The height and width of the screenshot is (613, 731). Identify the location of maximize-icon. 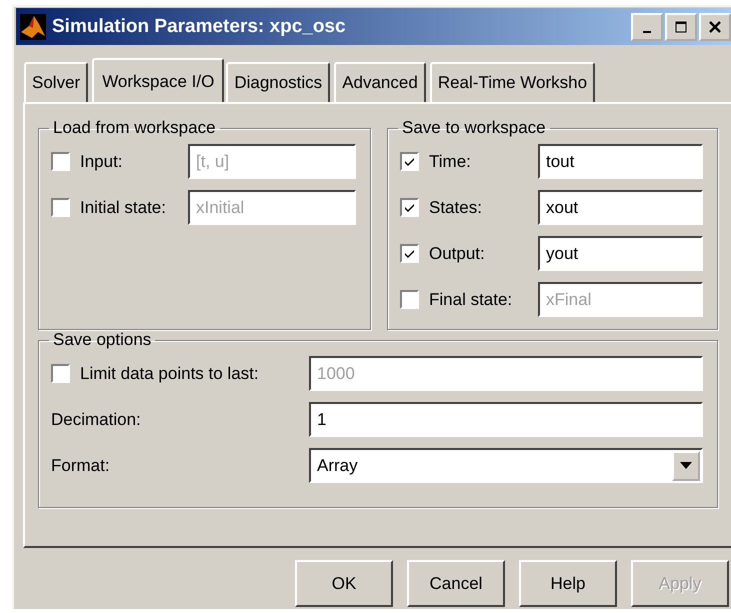
(681, 26).